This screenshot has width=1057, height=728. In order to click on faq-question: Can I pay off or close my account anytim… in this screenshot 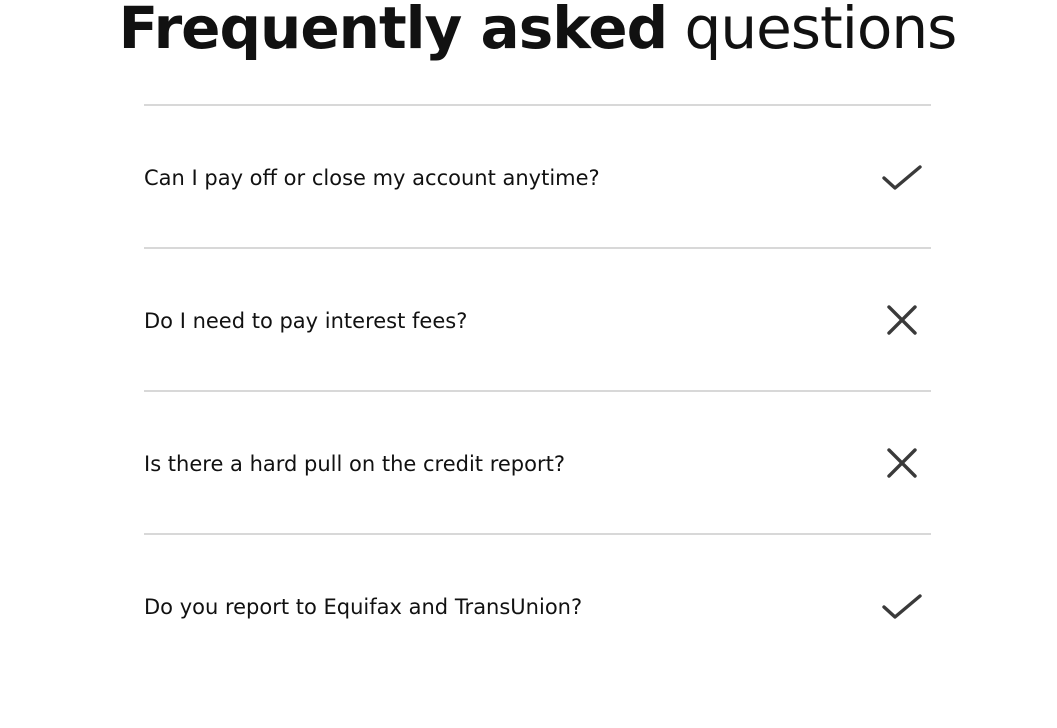, I will do `click(372, 178)`.